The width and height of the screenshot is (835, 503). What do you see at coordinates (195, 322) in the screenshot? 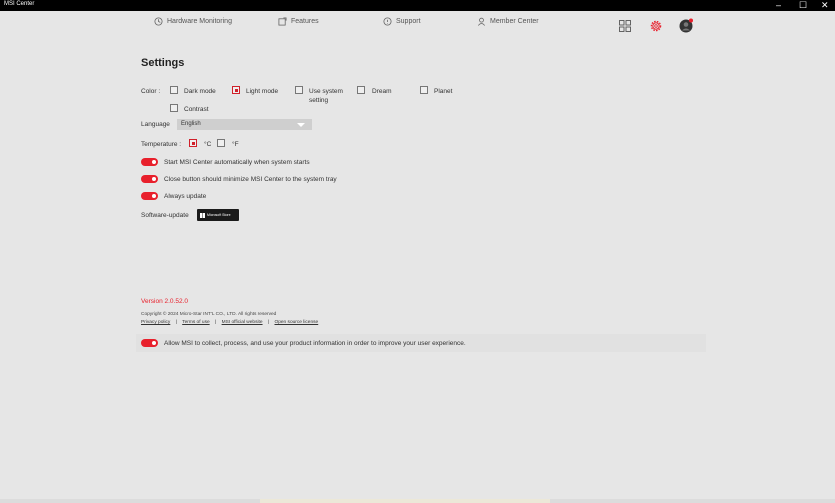
I see `terms-of-use-link: Terms of use` at bounding box center [195, 322].